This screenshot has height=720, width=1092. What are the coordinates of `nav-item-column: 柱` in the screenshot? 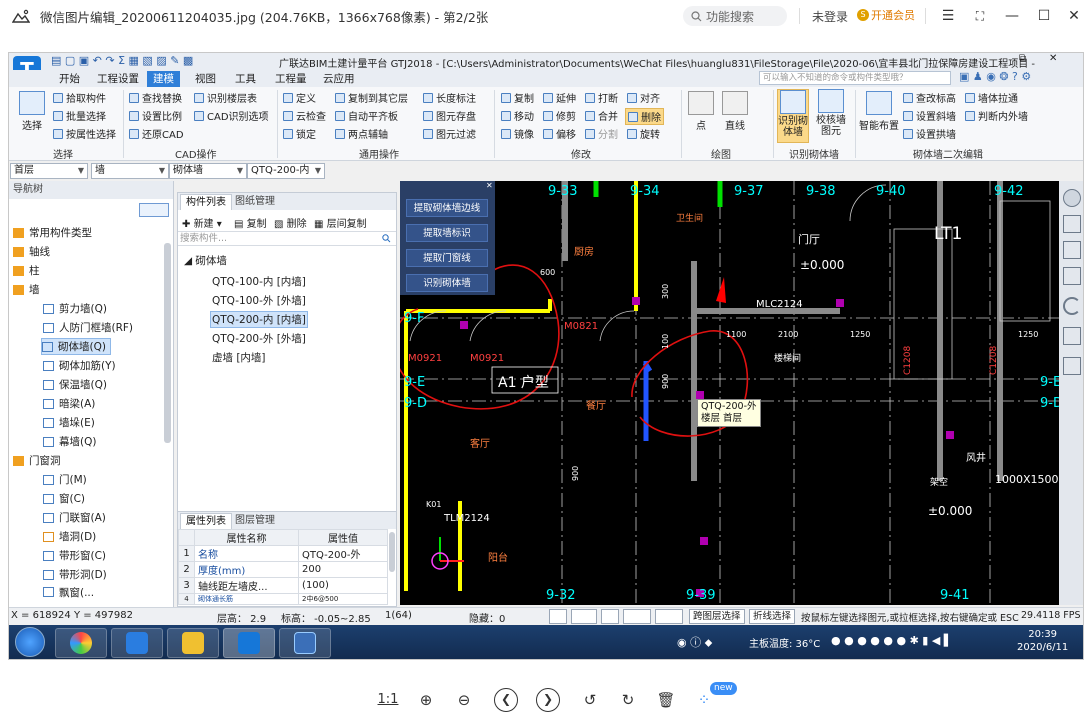 It's located at (26, 270).